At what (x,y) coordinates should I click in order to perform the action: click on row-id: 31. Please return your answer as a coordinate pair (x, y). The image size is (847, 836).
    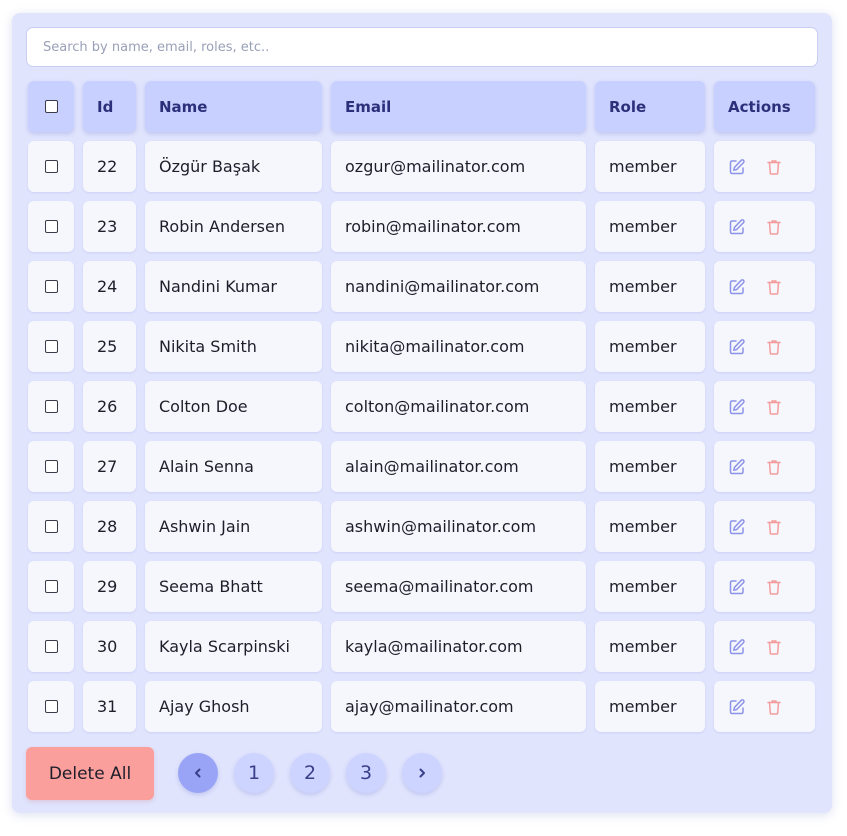
    Looking at the image, I should click on (109, 706).